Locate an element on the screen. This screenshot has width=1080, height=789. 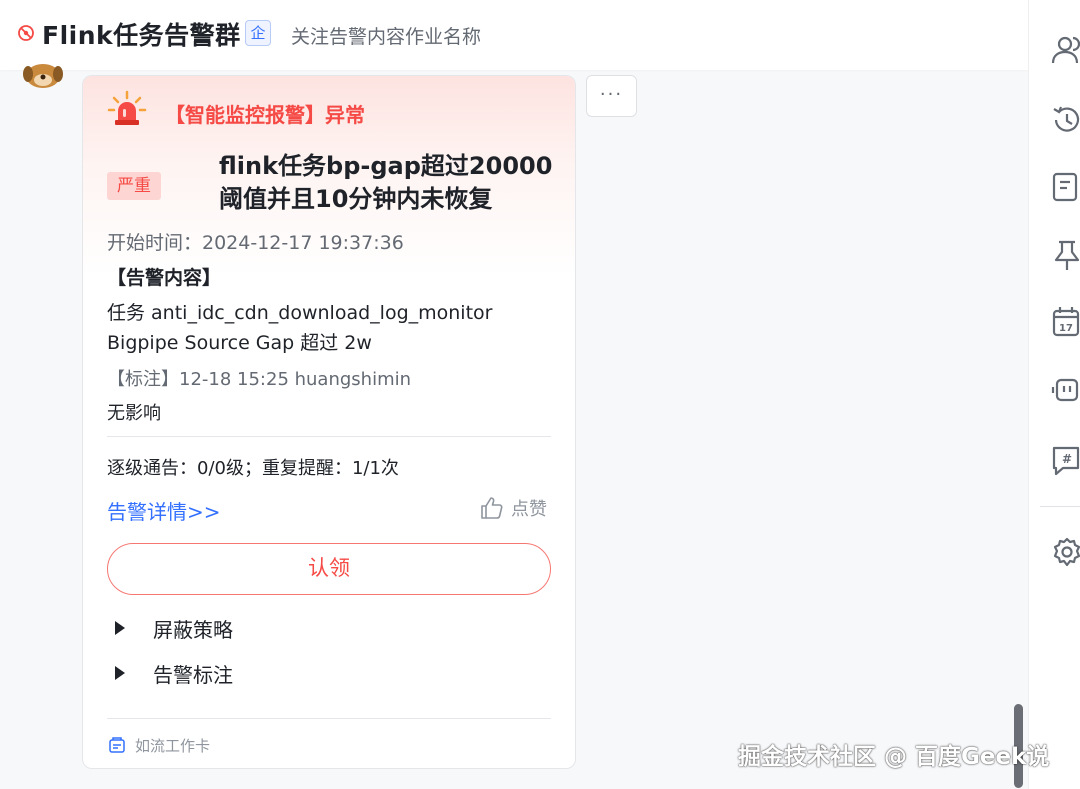
enterprise-badge: 企 is located at coordinates (258, 33).